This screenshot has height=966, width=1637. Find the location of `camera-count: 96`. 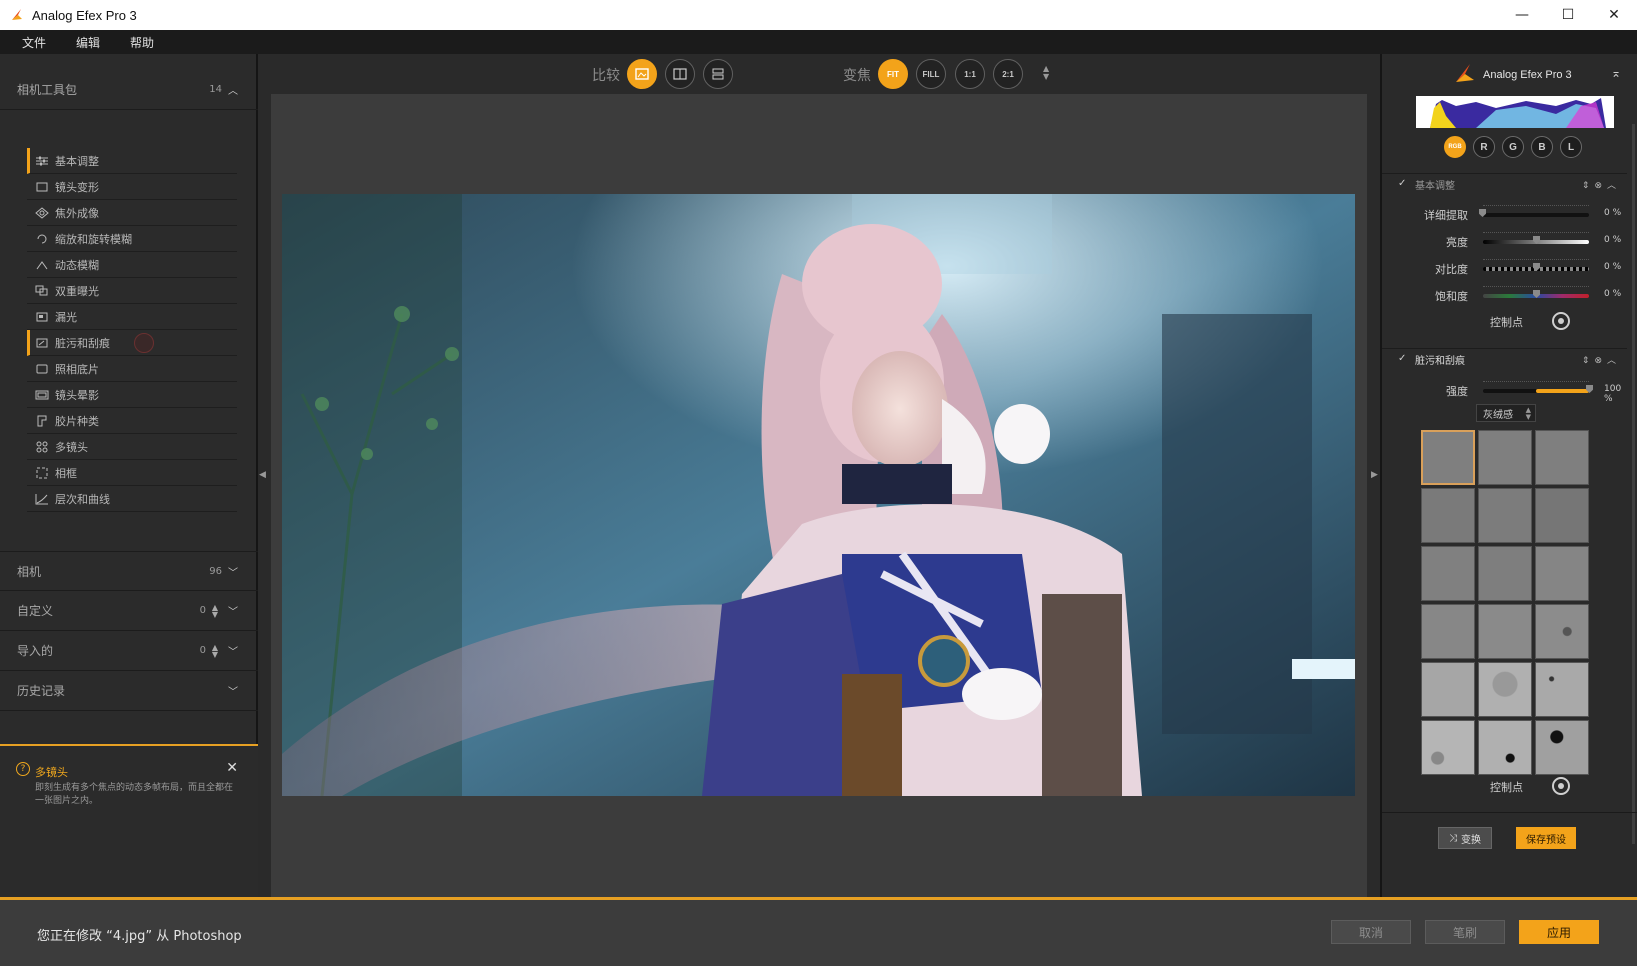

camera-count: 96 is located at coordinates (215, 571).